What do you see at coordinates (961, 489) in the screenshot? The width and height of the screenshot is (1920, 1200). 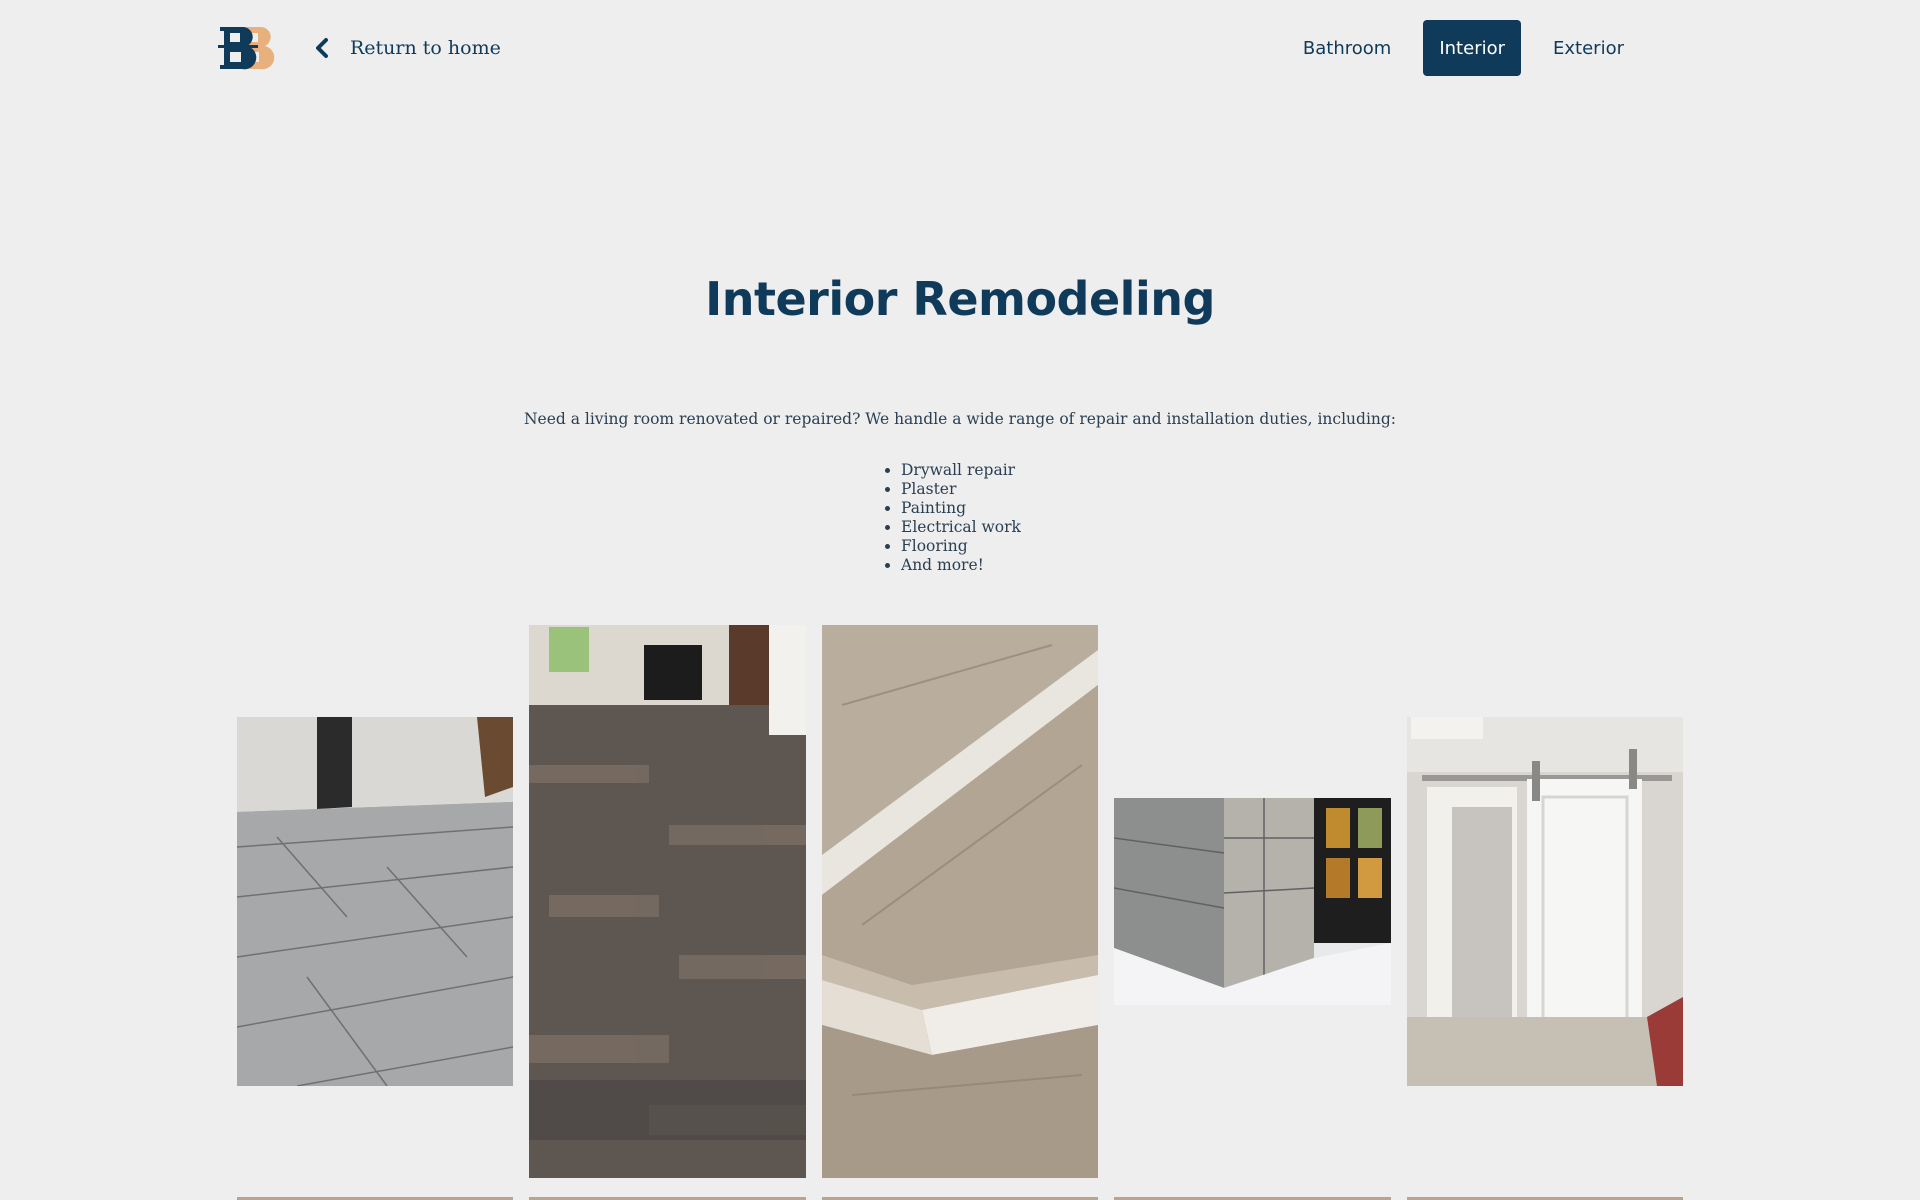 I see `service-item: Plaster` at bounding box center [961, 489].